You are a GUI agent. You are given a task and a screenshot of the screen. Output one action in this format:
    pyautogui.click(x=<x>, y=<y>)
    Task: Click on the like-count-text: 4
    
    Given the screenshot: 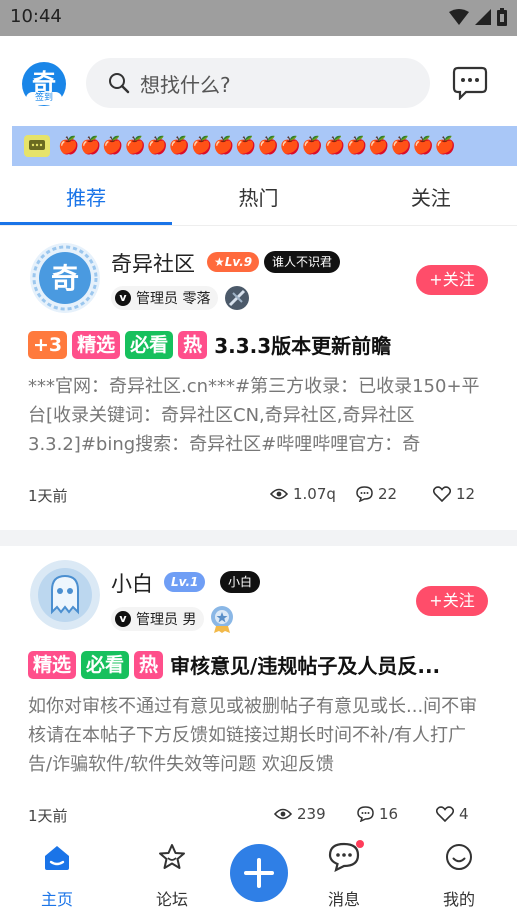 What is the action you would take?
    pyautogui.click(x=464, y=814)
    